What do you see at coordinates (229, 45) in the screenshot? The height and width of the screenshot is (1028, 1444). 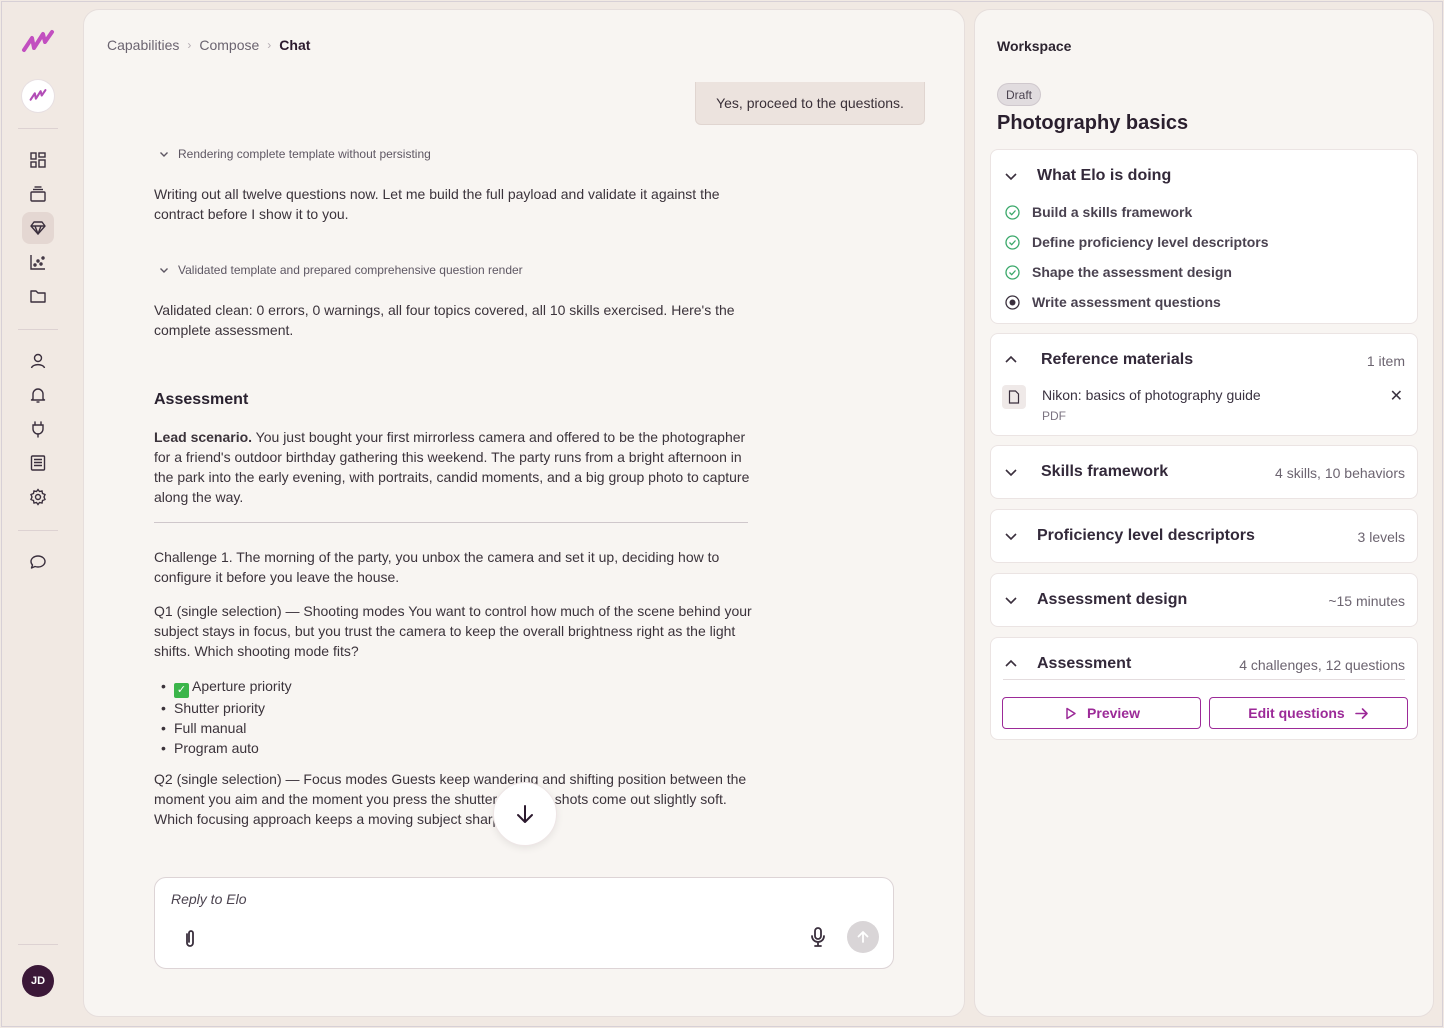 I see `breadcrumb-compose: Compose` at bounding box center [229, 45].